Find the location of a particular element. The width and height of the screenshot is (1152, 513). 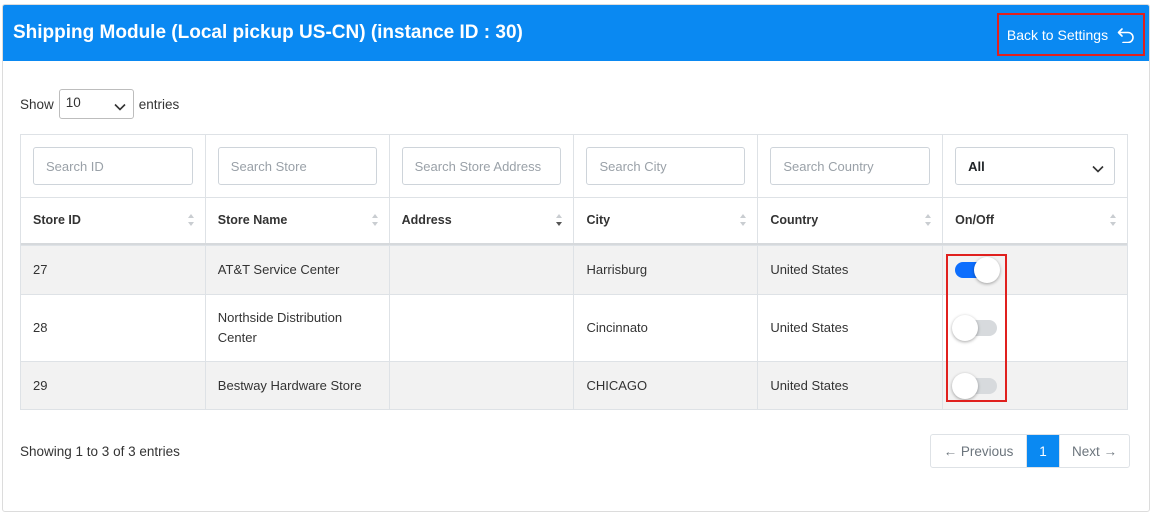

column-header-label: Address is located at coordinates (426, 220).